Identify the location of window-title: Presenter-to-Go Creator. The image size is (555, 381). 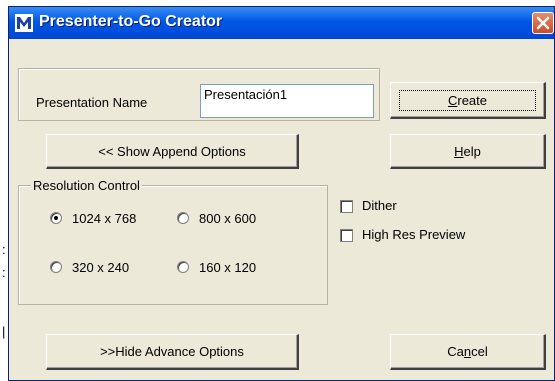
(131, 21).